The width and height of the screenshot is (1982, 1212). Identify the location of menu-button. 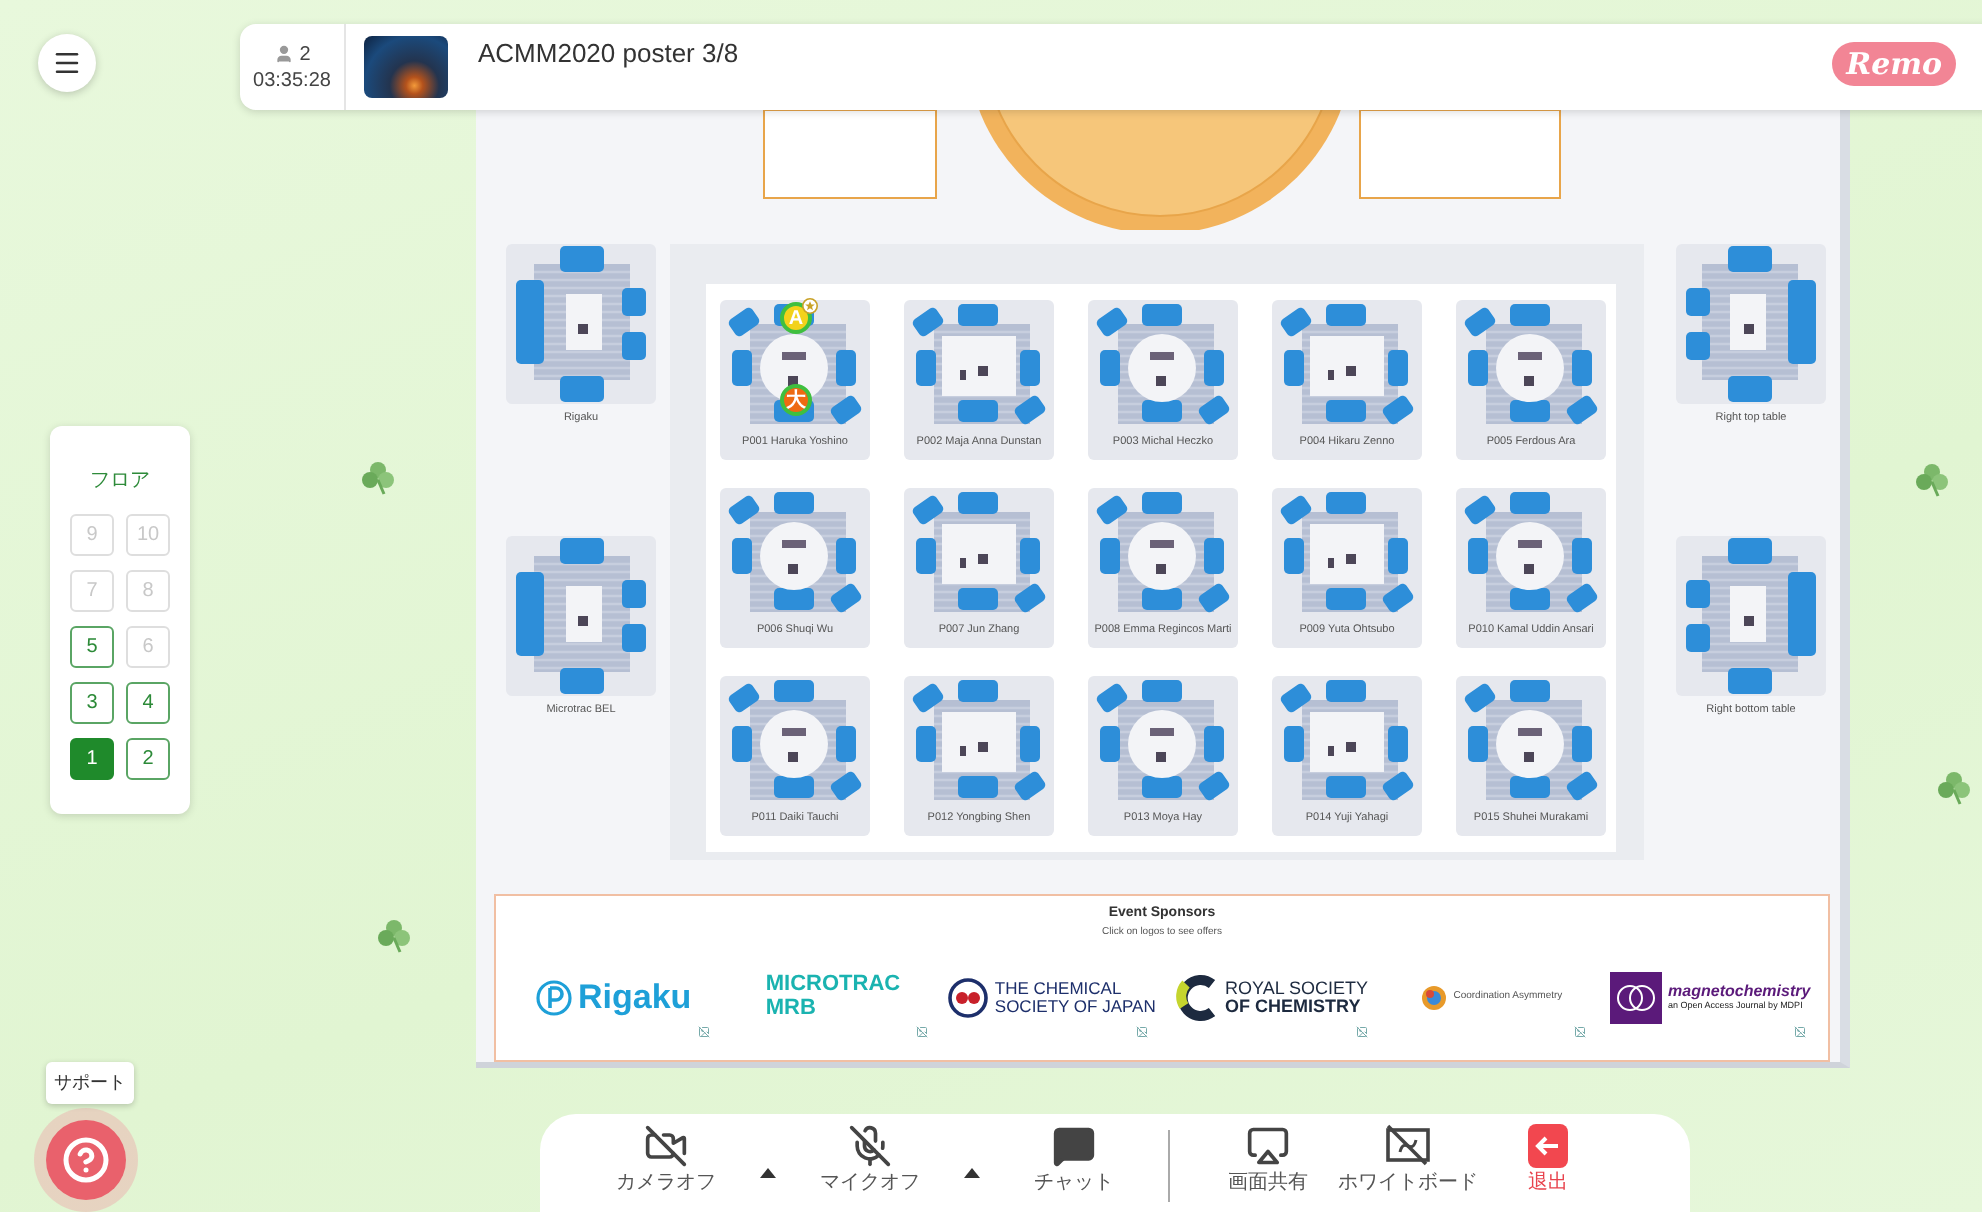
(67, 63).